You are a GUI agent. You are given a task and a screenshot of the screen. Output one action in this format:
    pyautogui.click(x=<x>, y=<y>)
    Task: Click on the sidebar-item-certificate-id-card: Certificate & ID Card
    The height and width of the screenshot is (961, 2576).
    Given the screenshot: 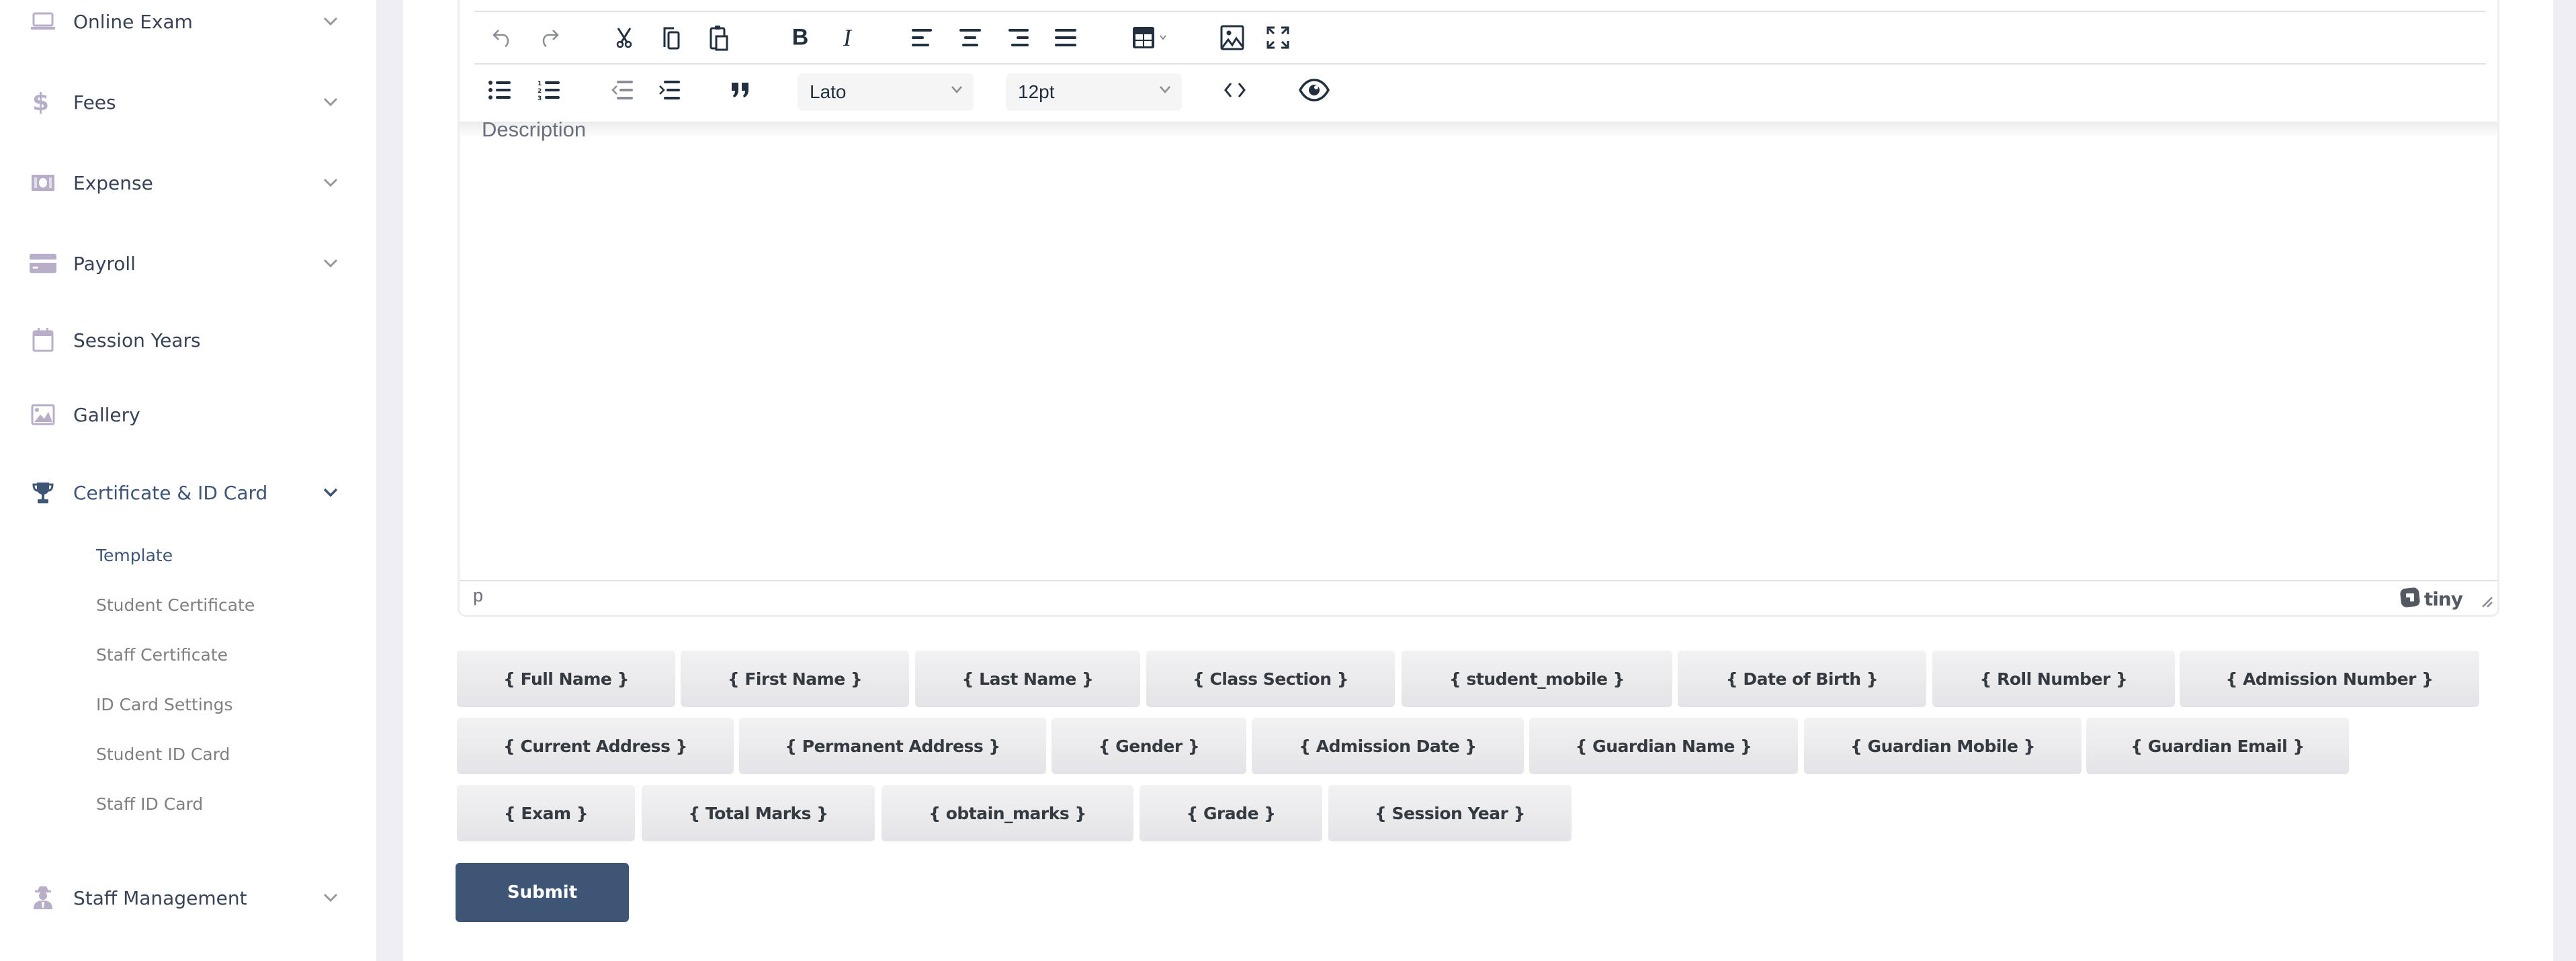 What is the action you would take?
    pyautogui.click(x=188, y=492)
    